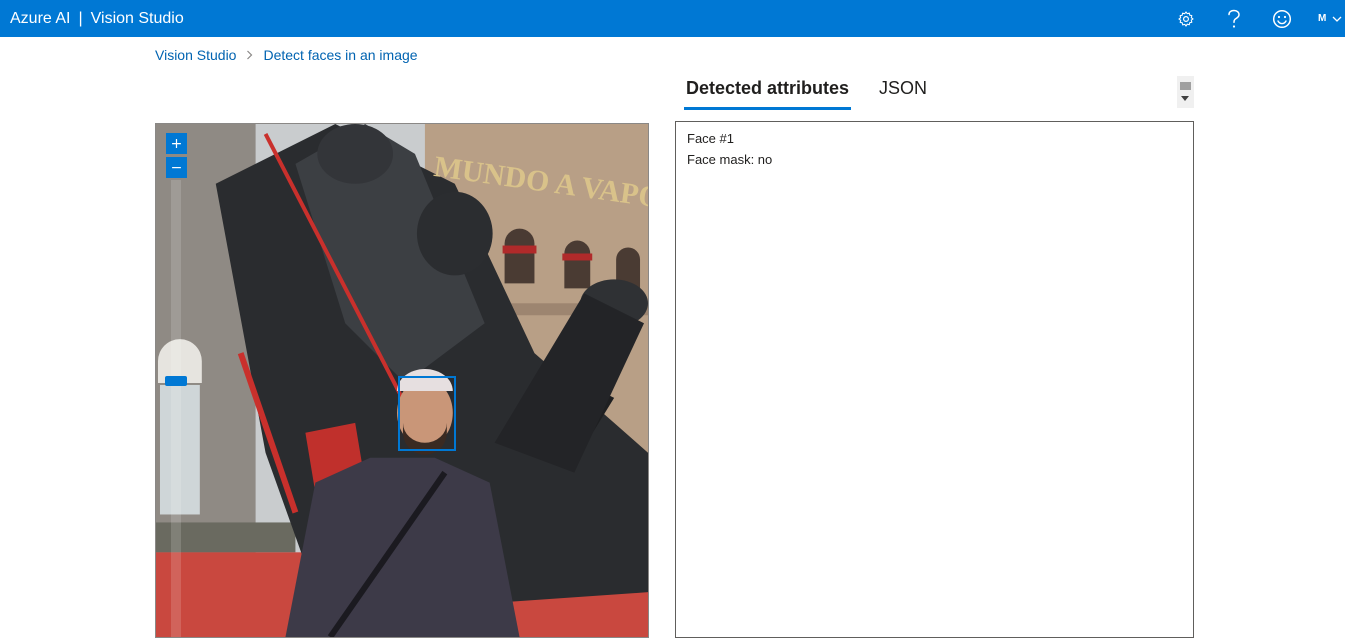 Image resolution: width=1345 pixels, height=638 pixels. Describe the element at coordinates (730, 159) in the screenshot. I see `face-mask-attribute: Face mask: no` at that location.